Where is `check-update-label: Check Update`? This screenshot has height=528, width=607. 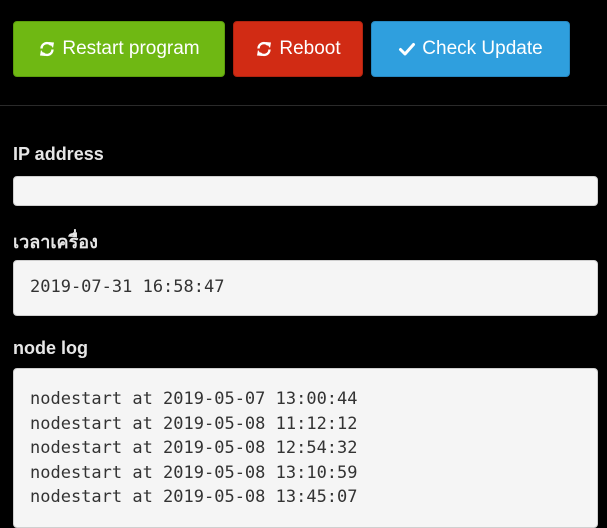 check-update-label: Check Update is located at coordinates (482, 48).